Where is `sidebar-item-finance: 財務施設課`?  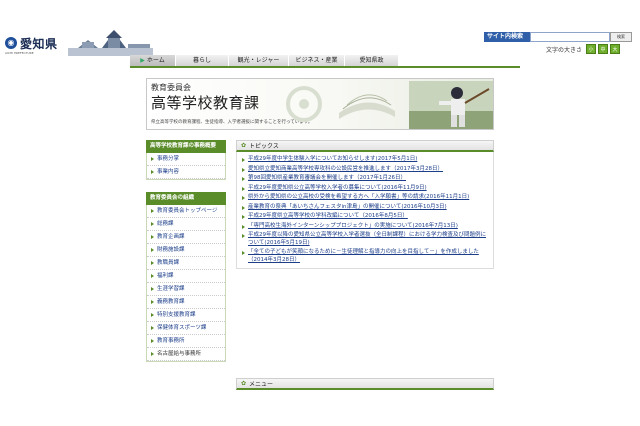
sidebar-item-finance: 財務施設課 is located at coordinates (186, 250).